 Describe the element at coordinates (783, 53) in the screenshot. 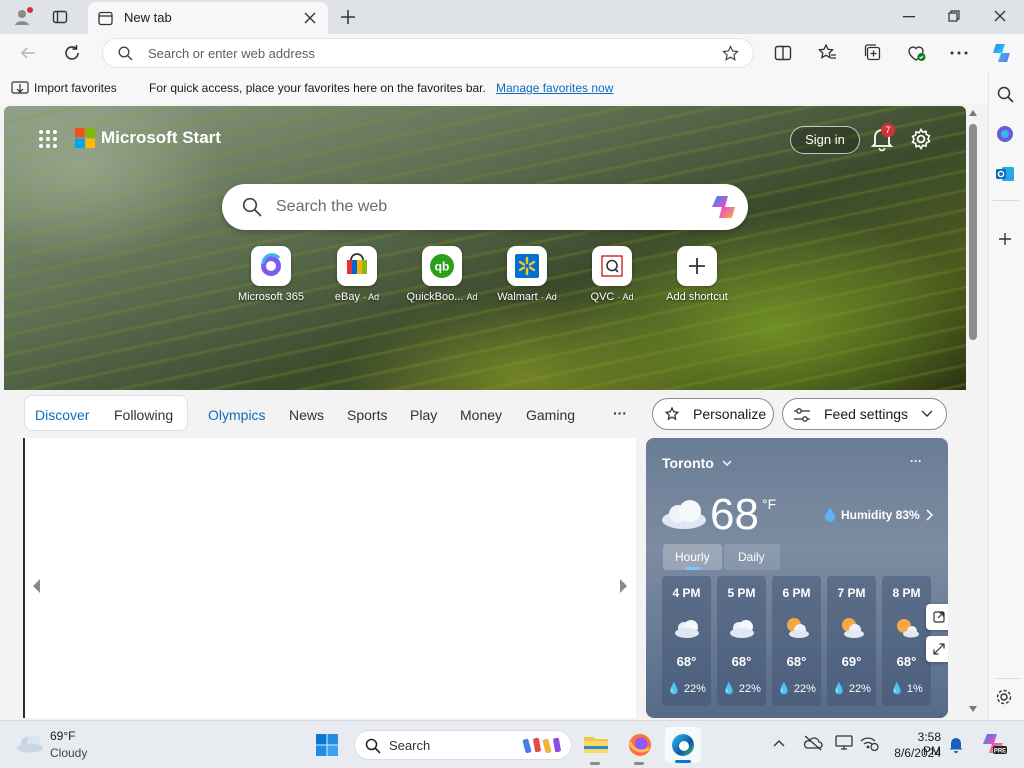

I see `split-screen-icon` at that location.